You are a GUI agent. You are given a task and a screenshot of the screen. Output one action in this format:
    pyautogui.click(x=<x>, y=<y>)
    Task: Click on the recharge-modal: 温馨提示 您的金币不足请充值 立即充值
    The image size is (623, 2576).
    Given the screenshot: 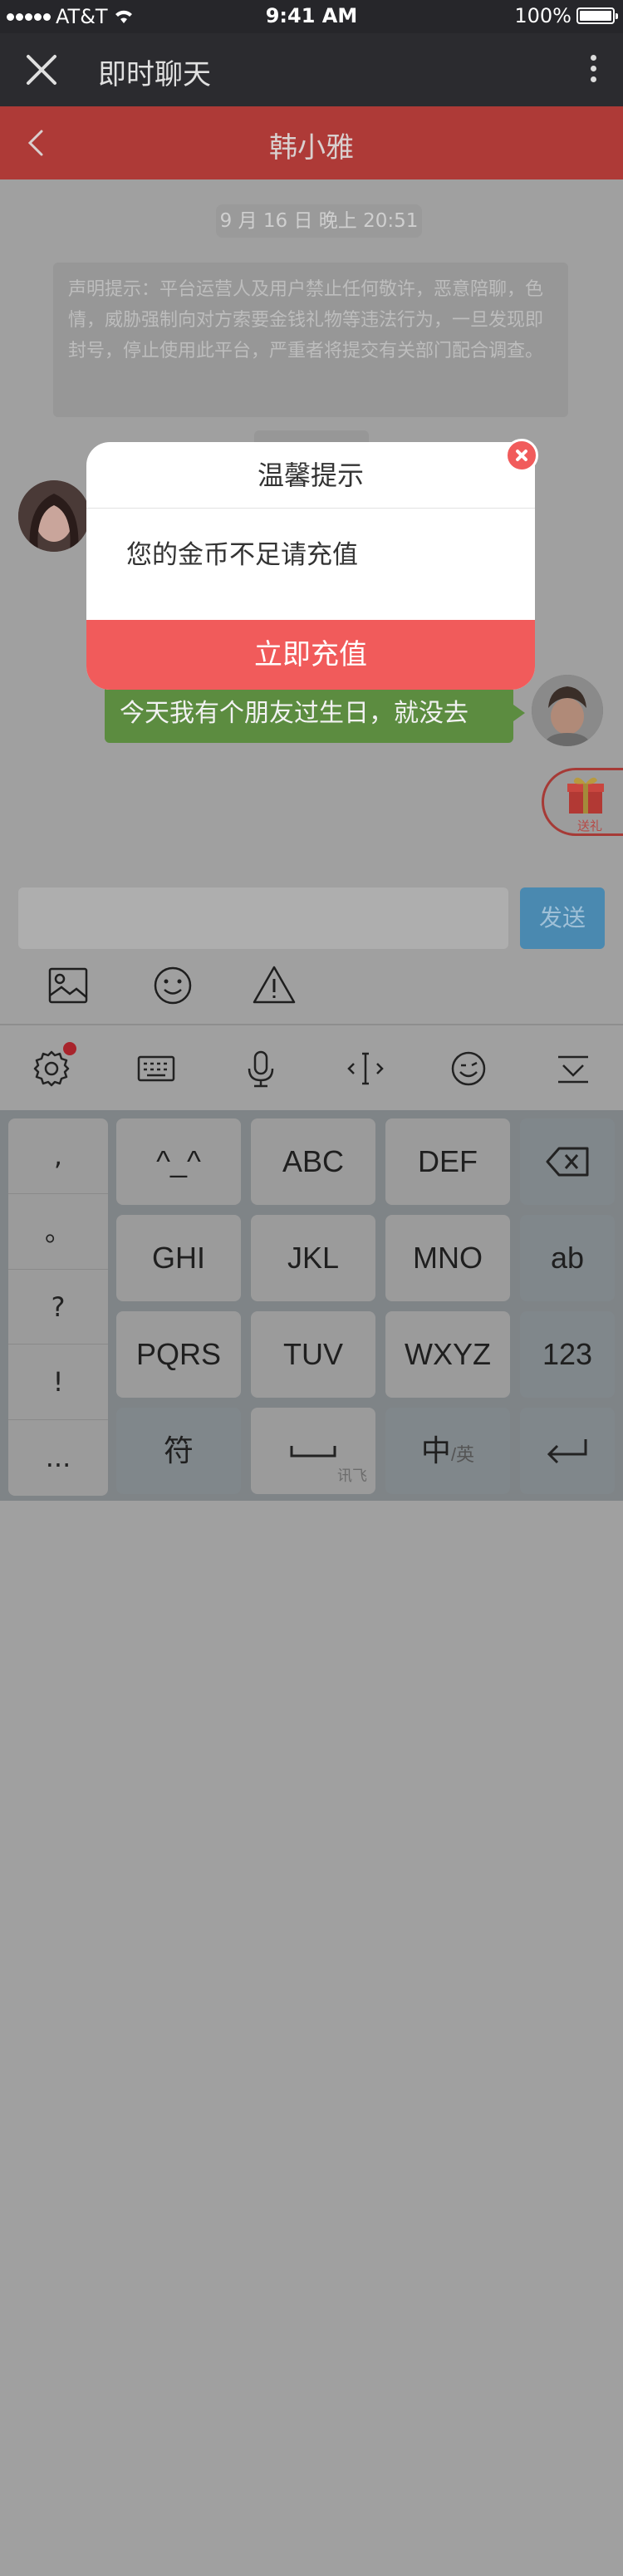 What is the action you would take?
    pyautogui.click(x=310, y=566)
    